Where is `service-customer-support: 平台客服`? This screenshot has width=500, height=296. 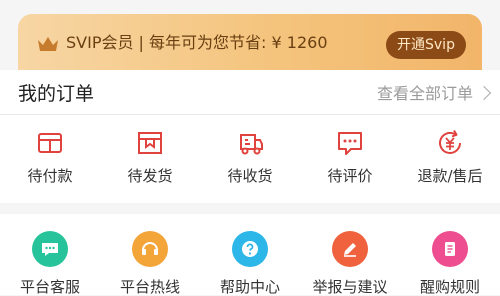
service-customer-support: 平台客服 is located at coordinates (50, 263).